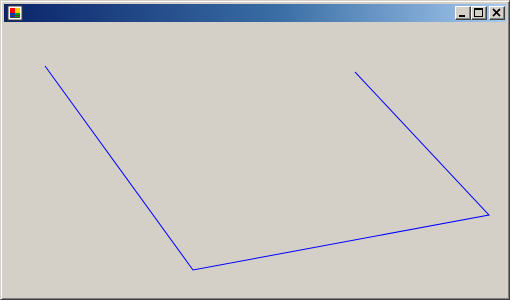 The height and width of the screenshot is (300, 510). What do you see at coordinates (462, 16) in the screenshot?
I see `minimize-icon` at bounding box center [462, 16].